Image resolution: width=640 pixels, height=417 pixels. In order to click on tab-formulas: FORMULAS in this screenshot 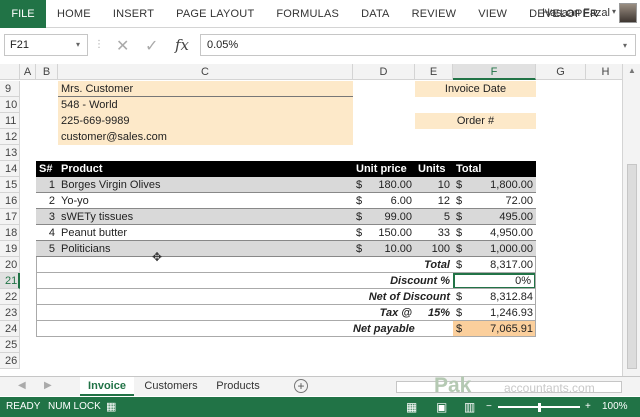, I will do `click(307, 14)`.